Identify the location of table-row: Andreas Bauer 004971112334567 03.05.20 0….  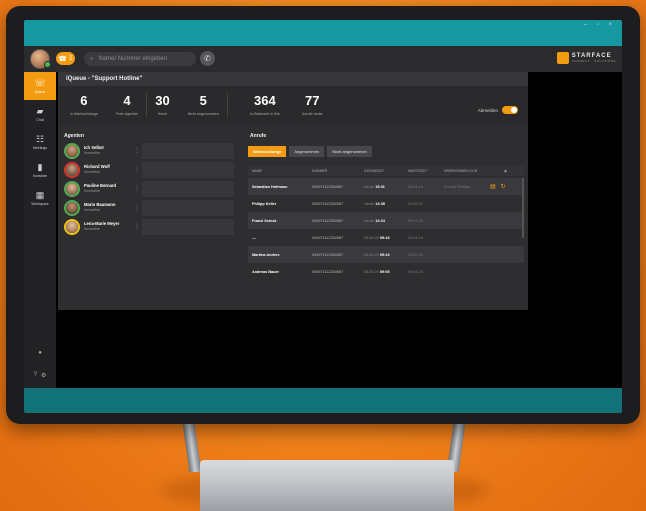
(386, 271).